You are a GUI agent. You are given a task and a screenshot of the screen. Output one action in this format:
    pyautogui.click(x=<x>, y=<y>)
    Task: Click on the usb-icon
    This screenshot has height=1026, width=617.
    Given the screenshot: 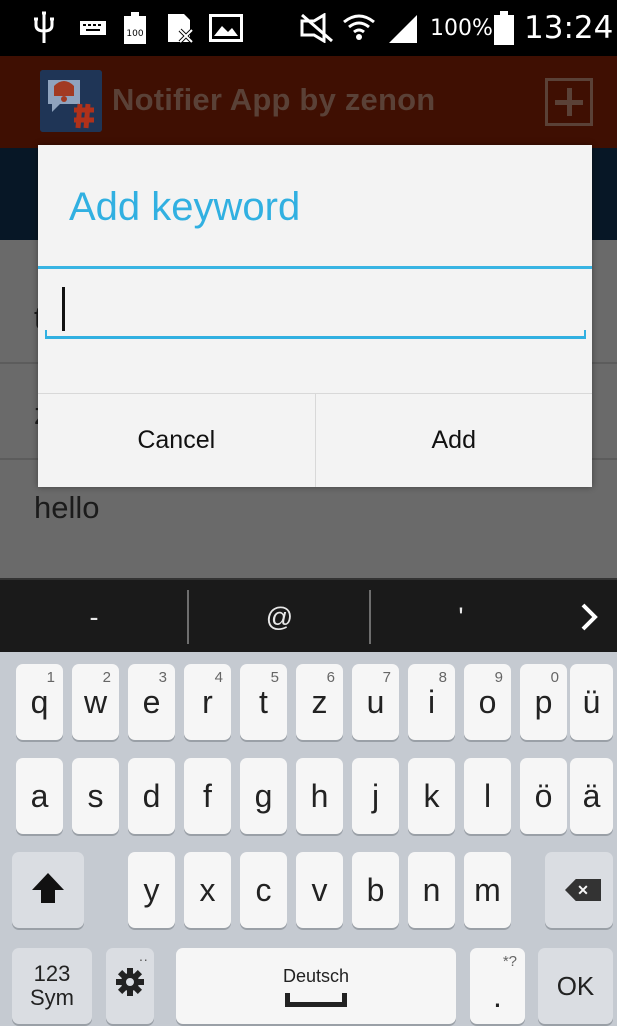 What is the action you would take?
    pyautogui.click(x=44, y=28)
    